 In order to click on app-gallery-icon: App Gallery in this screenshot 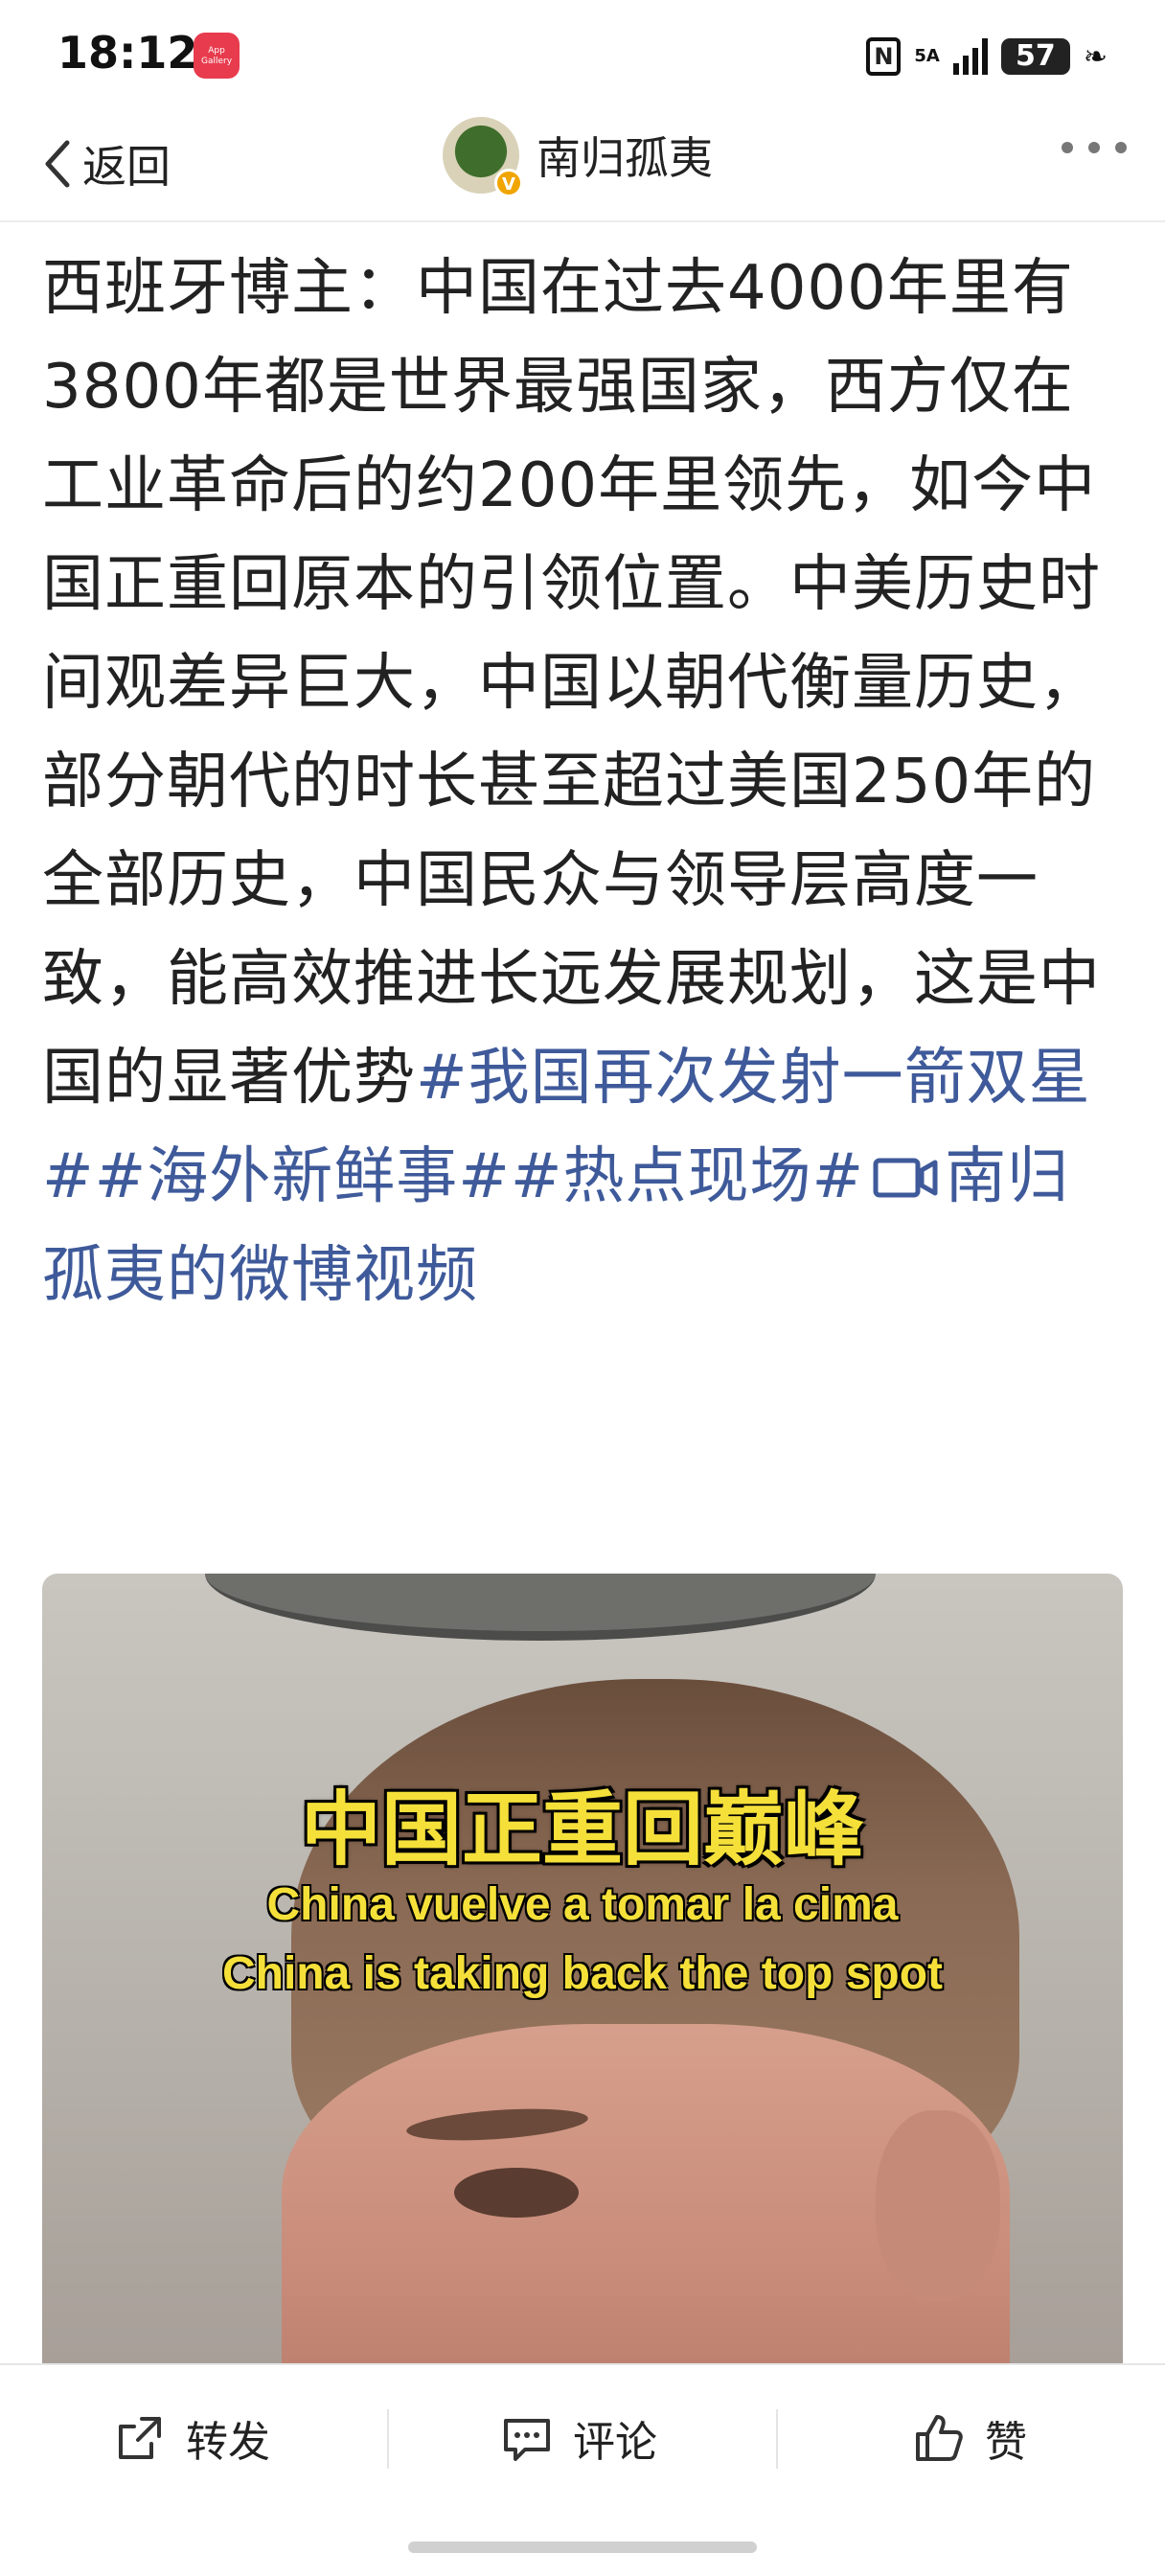, I will do `click(217, 56)`.